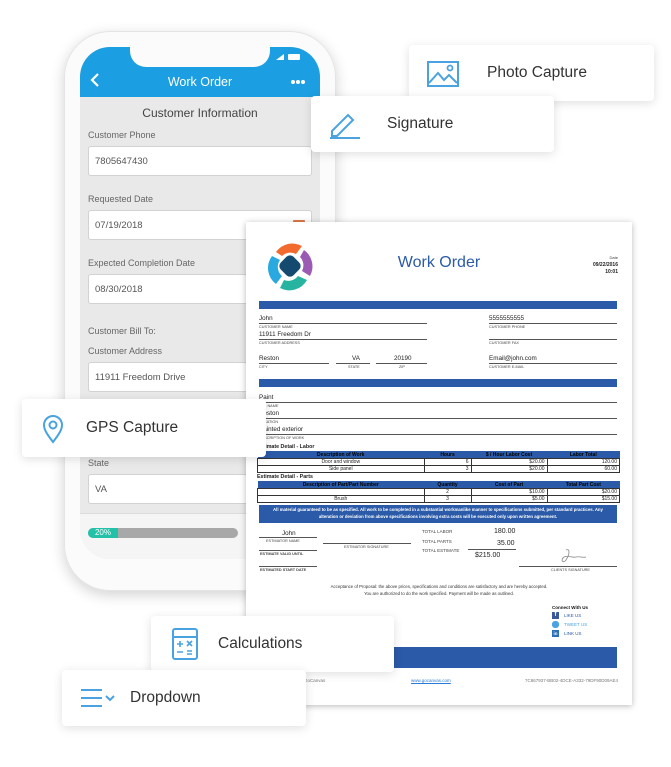 This screenshot has height=767, width=671. Describe the element at coordinates (509, 499) in the screenshot. I see `table-cell: $5.00` at that location.